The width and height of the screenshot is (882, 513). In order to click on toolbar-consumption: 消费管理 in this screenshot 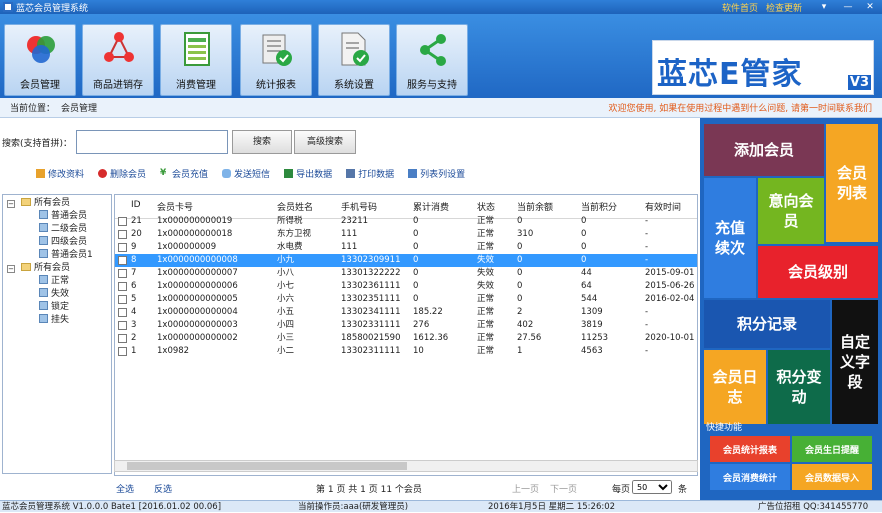, I will do `click(196, 60)`.